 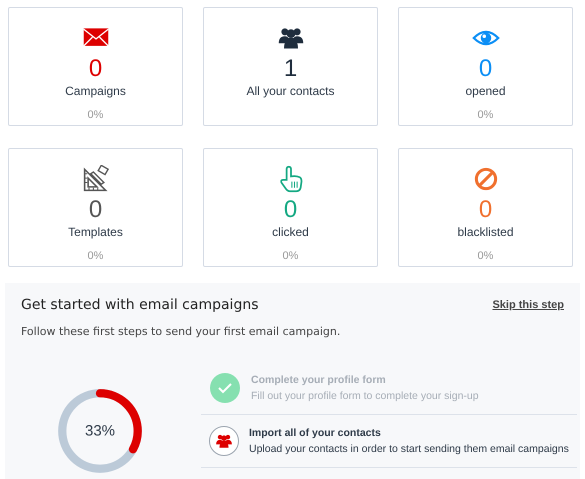 I want to click on stat-card: 0 clicked 0%, so click(x=290, y=207).